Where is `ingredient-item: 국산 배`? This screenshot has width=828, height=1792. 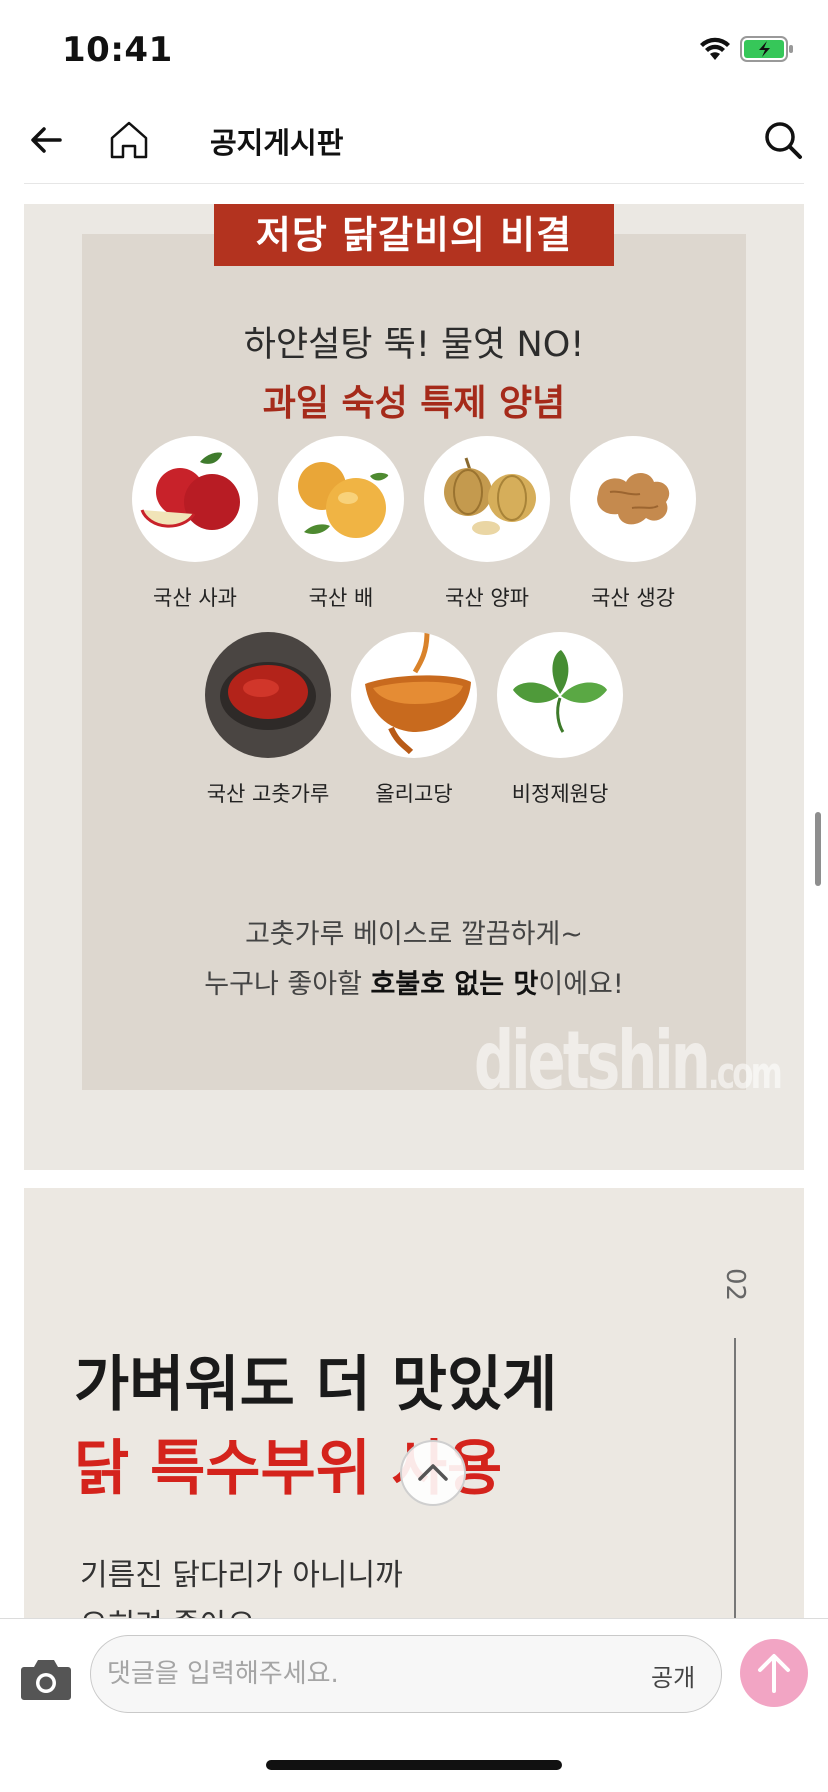 ingredient-item: 국산 배 is located at coordinates (341, 524).